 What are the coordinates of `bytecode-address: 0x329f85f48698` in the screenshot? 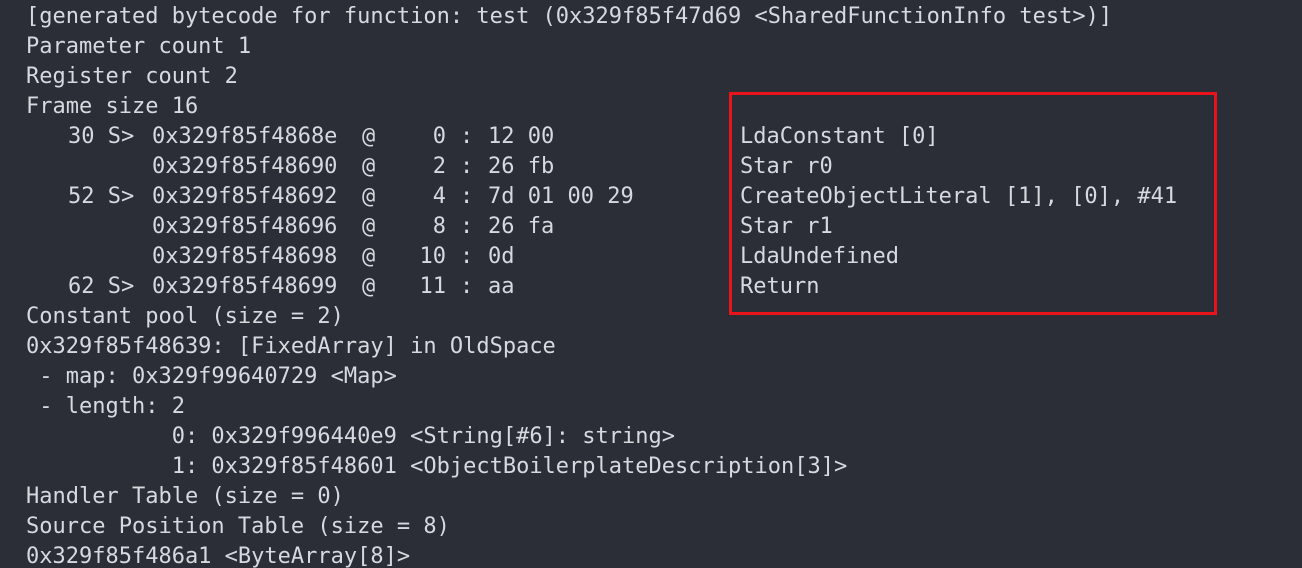 It's located at (245, 256).